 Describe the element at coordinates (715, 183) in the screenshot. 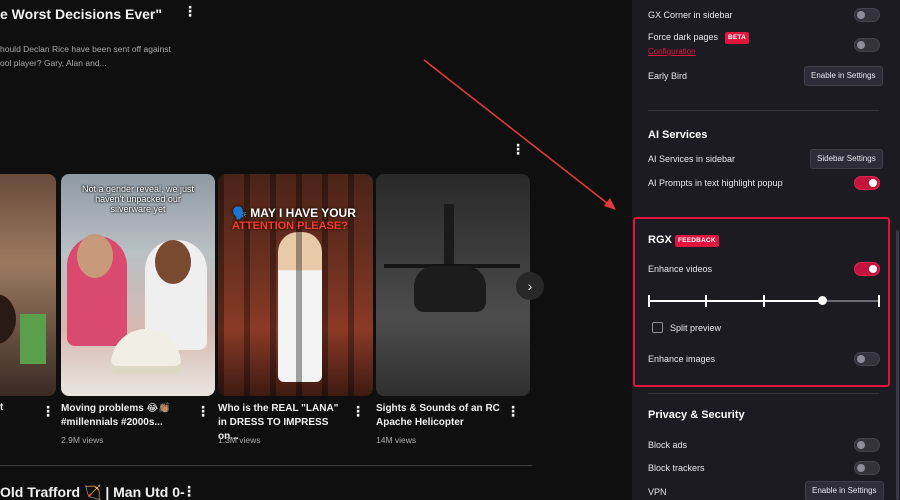

I see `ai-prompts-label: AI Prompts in text highlight popup` at that location.